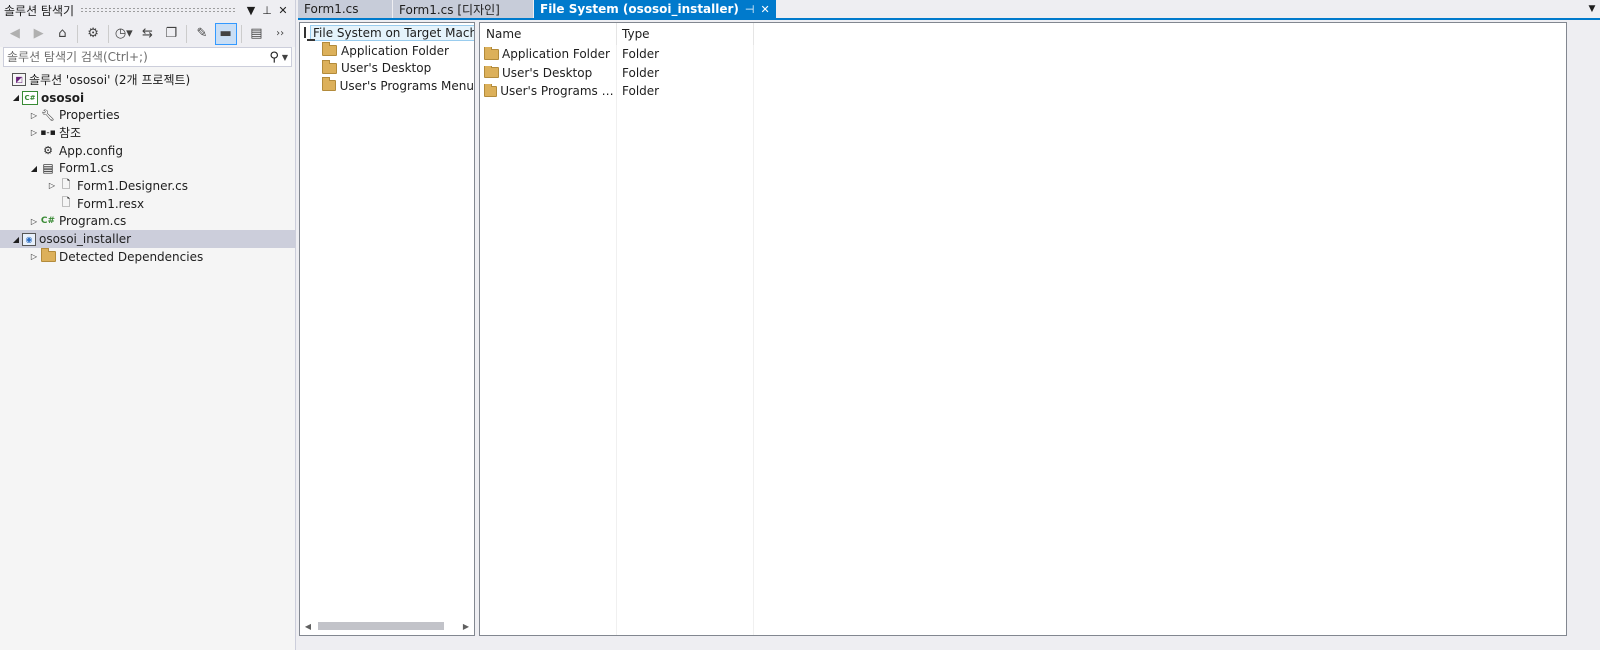 The height and width of the screenshot is (650, 1600). Describe the element at coordinates (147, 204) in the screenshot. I see `tree-item-form1-resx: 🗋︎ Form1.resx` at that location.